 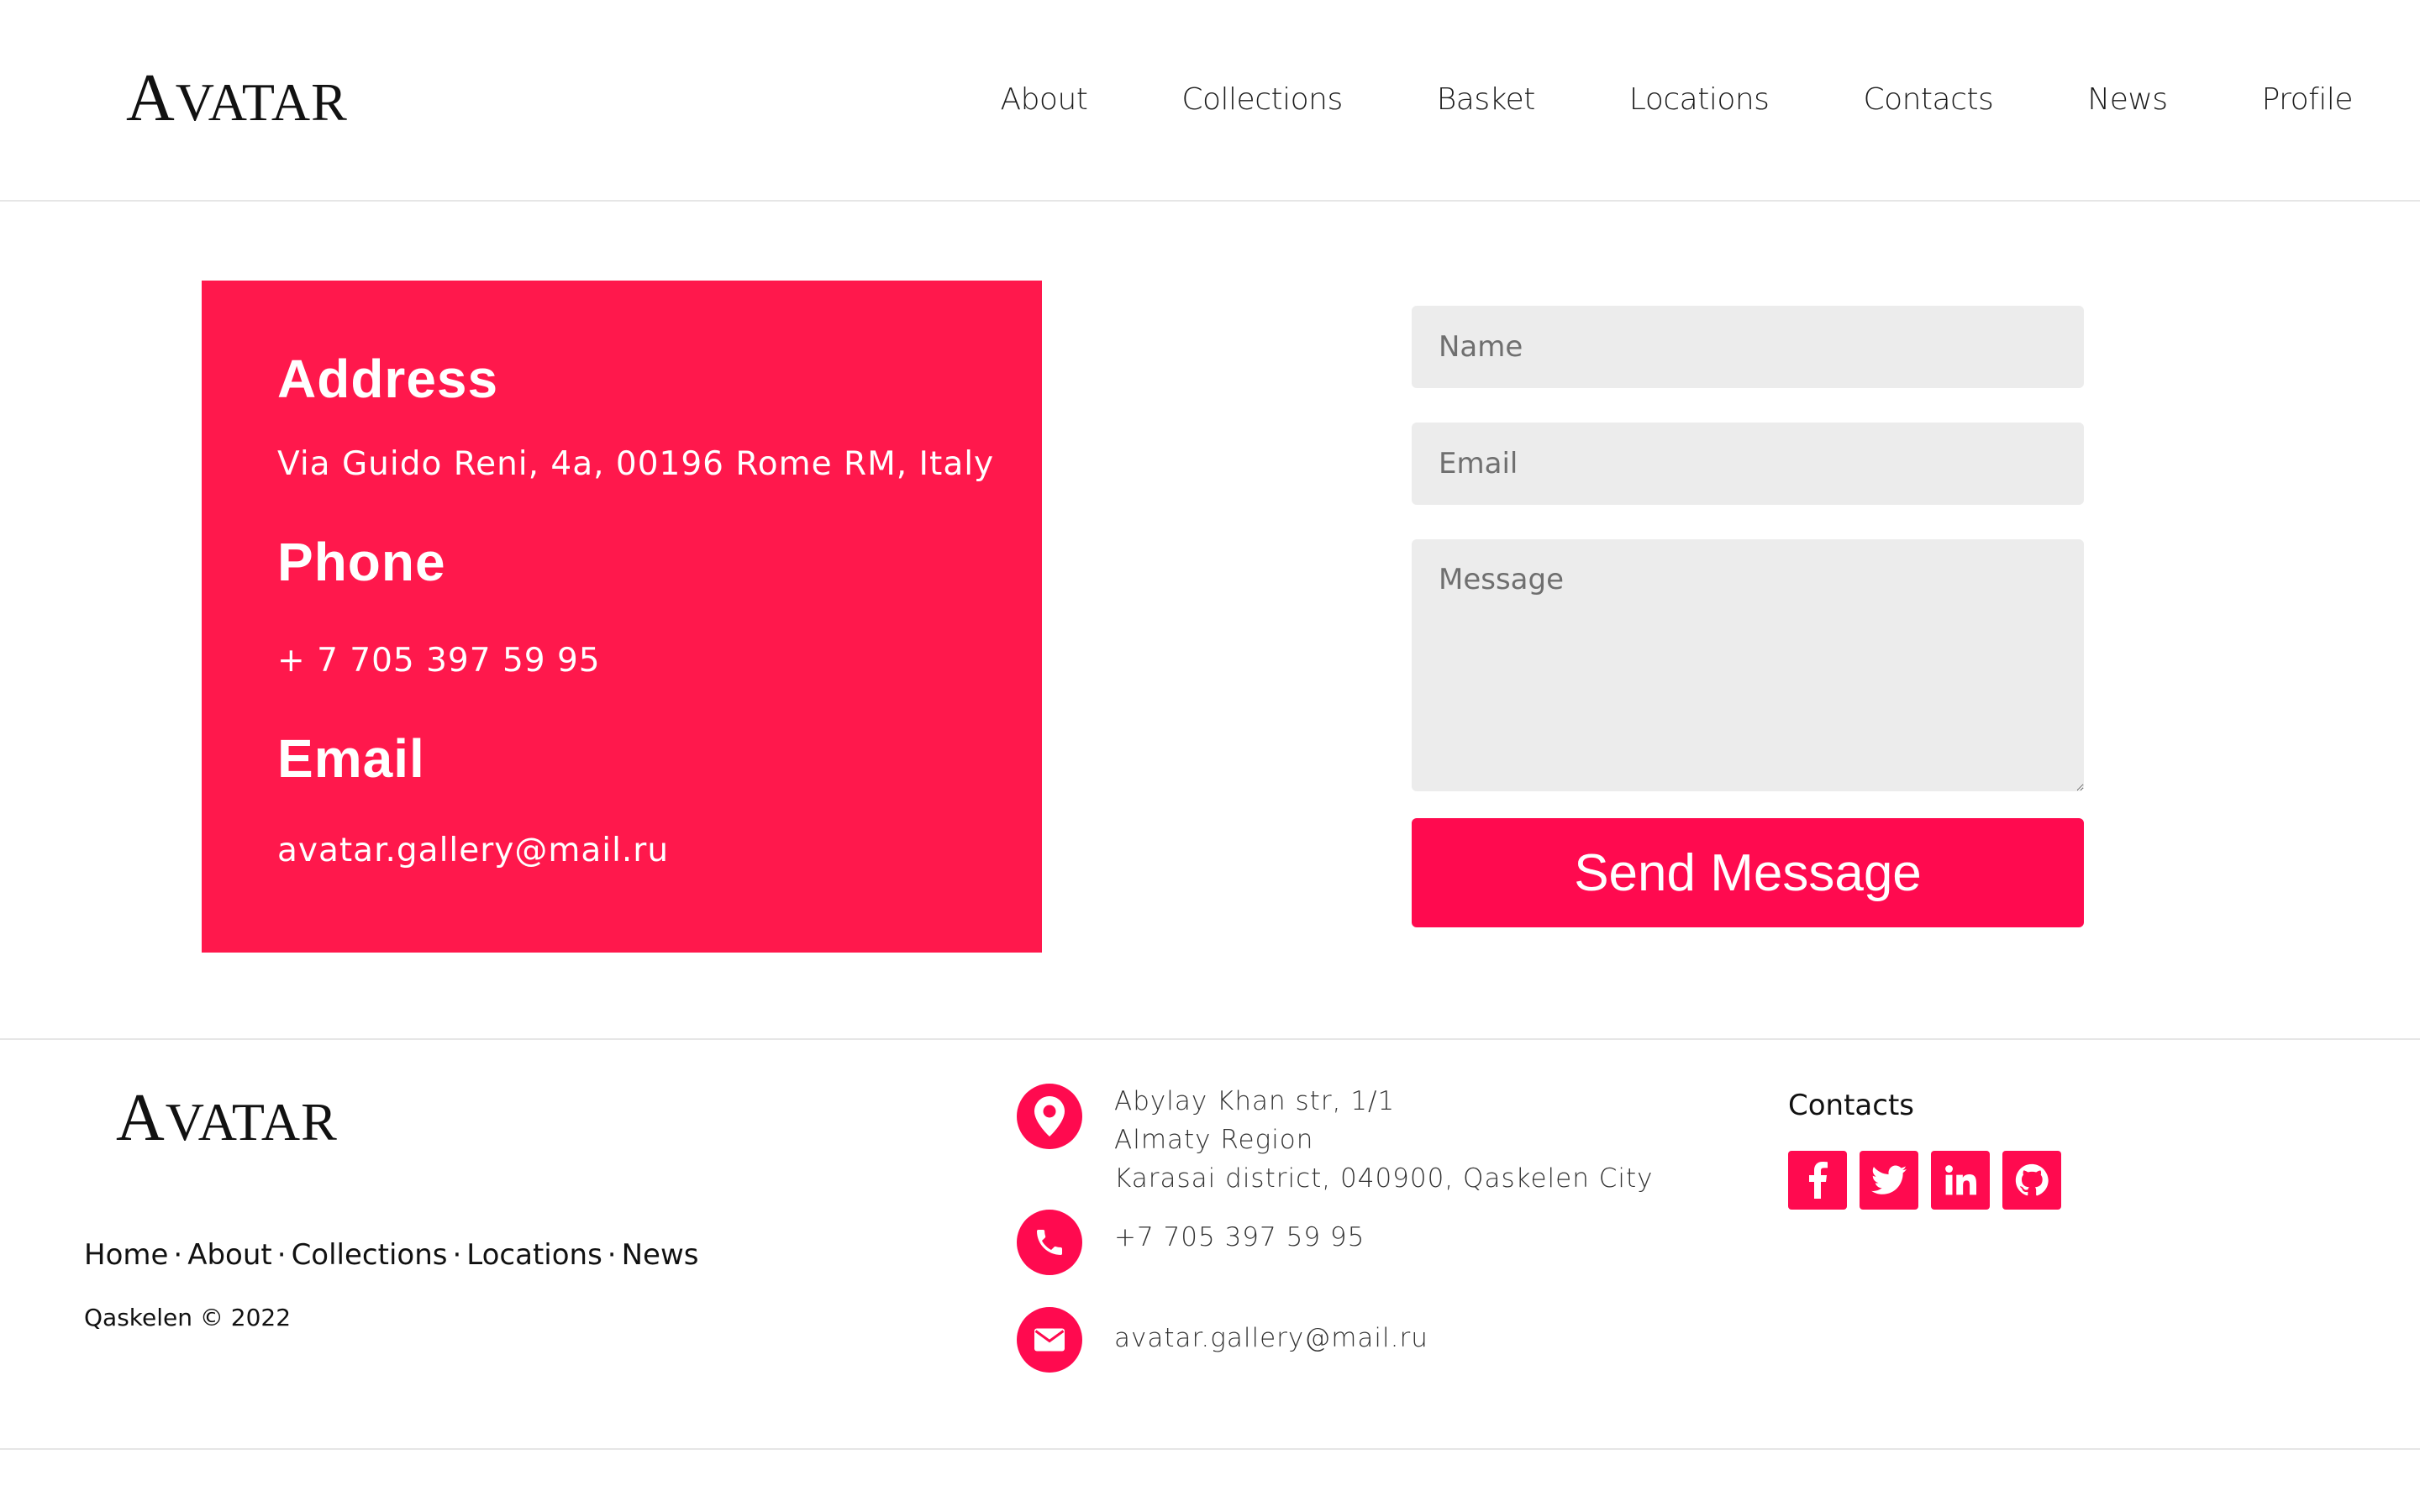 What do you see at coordinates (388, 379) in the screenshot?
I see `address-heading: Address` at bounding box center [388, 379].